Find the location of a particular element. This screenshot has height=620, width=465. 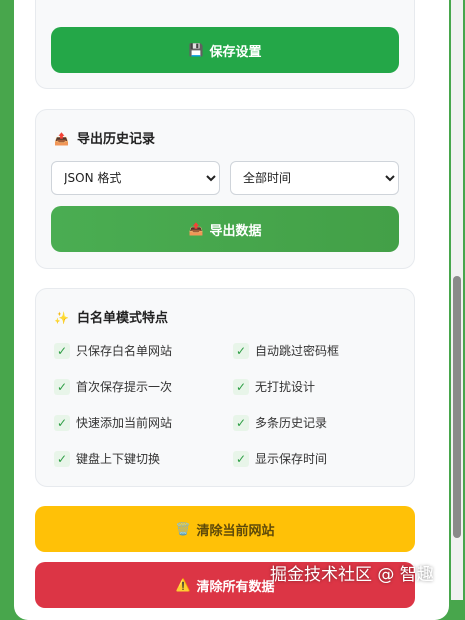

export-range-select: 全部时间 is located at coordinates (314, 178).